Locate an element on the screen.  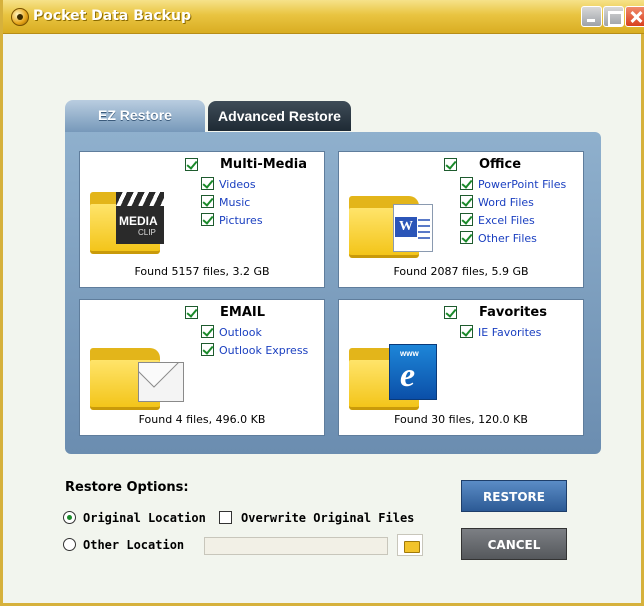
restore-button: RESTORE is located at coordinates (514, 496).